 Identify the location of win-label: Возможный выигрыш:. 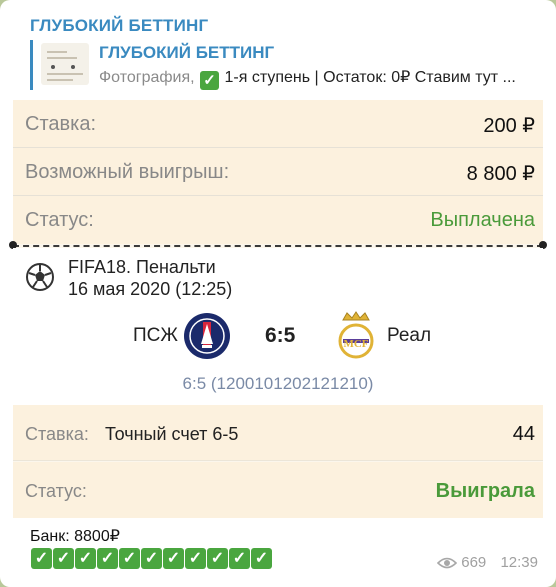
(127, 172).